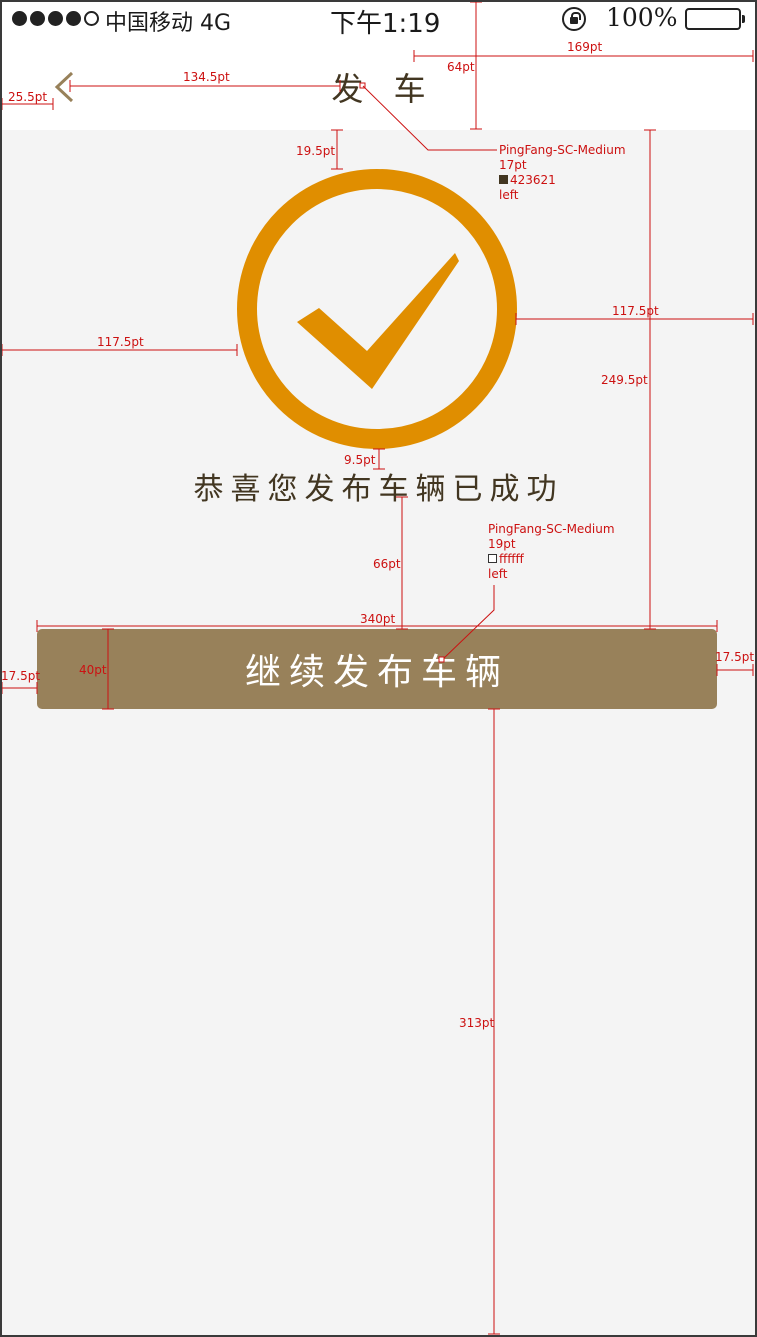  I want to click on measure-label: 340pt, so click(378, 619).